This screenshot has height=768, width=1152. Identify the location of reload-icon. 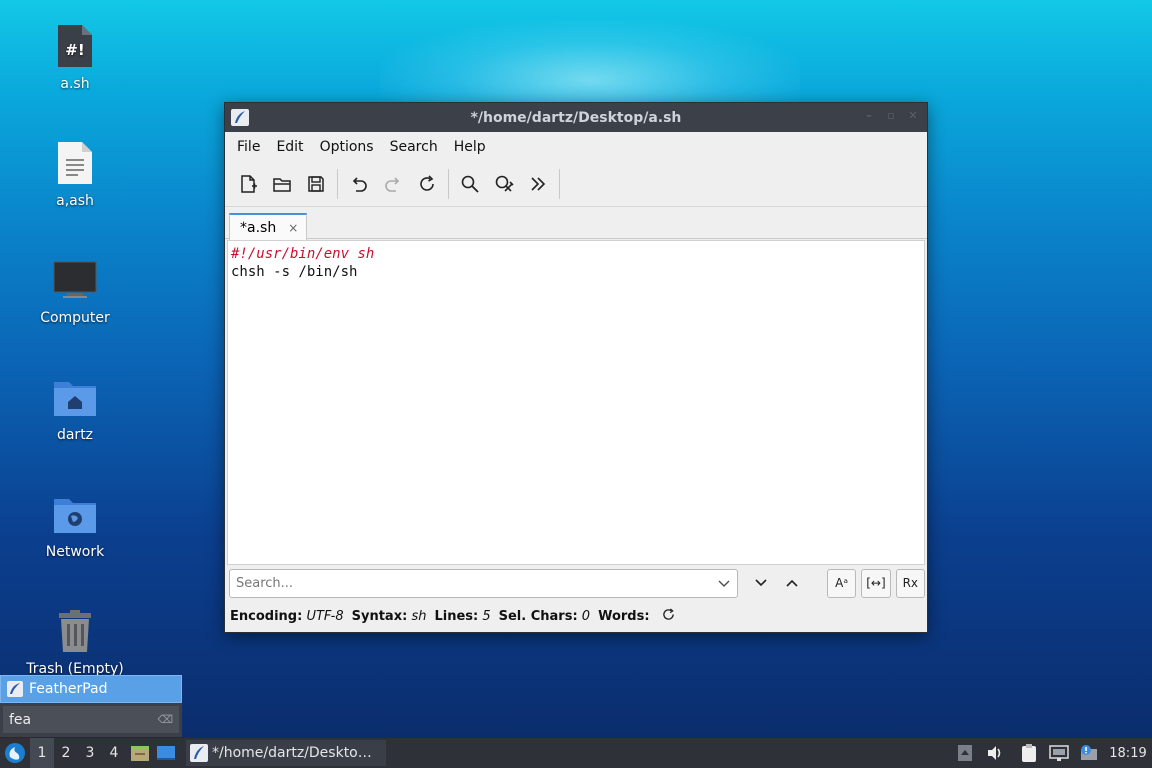
(427, 182).